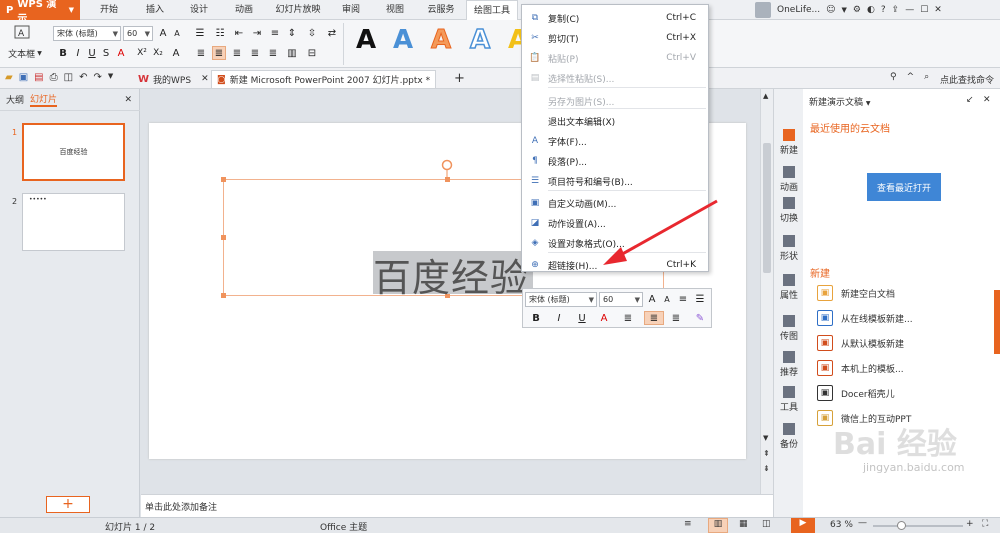 The height and width of the screenshot is (533, 1000). I want to click on nav-upload-image: 传图, so click(789, 328).